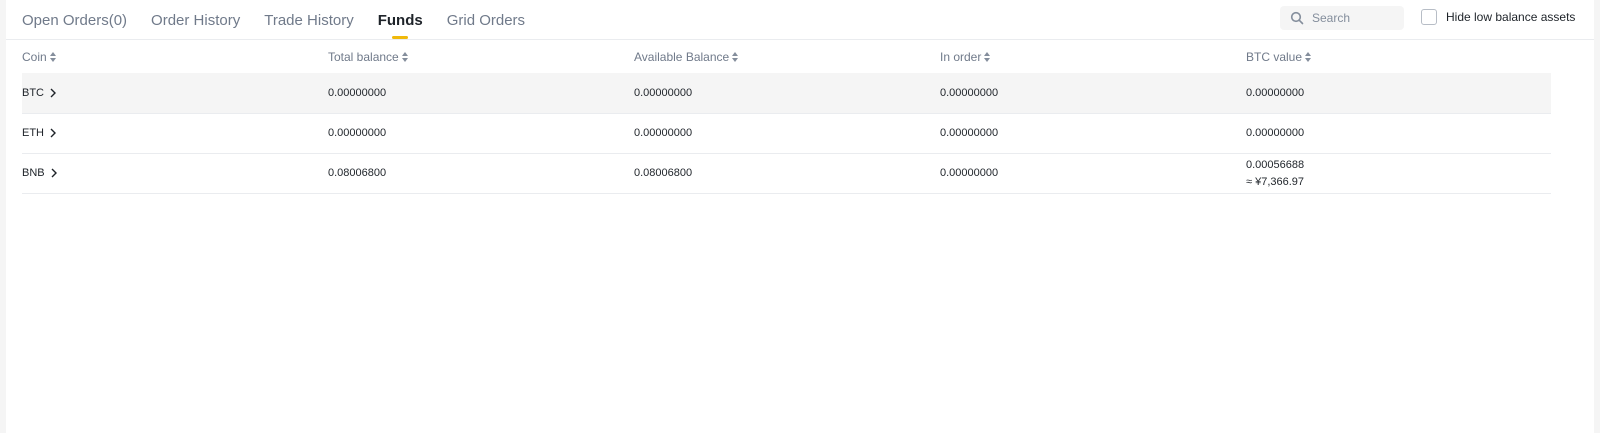  I want to click on hide-low-balance-checkbox, so click(1429, 17).